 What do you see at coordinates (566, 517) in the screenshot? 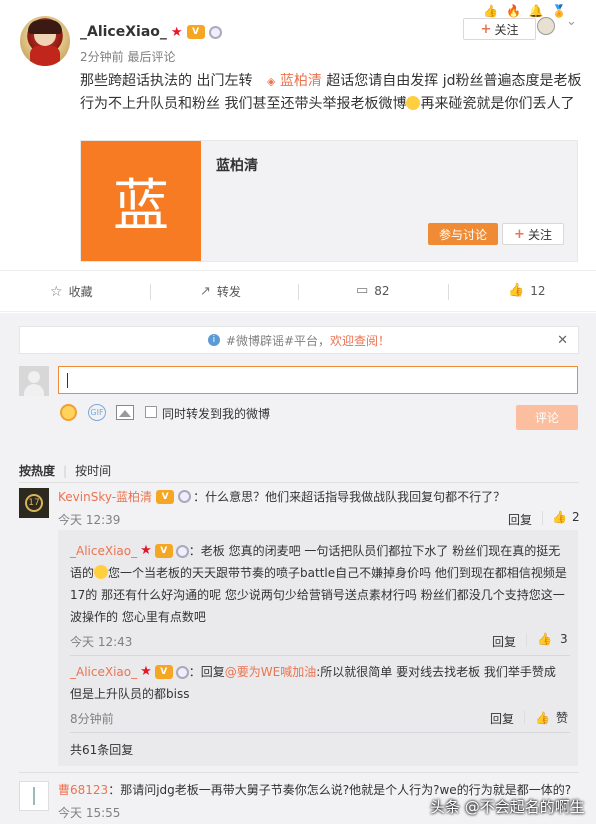
I see `comment-like-button: 👍 2` at bounding box center [566, 517].